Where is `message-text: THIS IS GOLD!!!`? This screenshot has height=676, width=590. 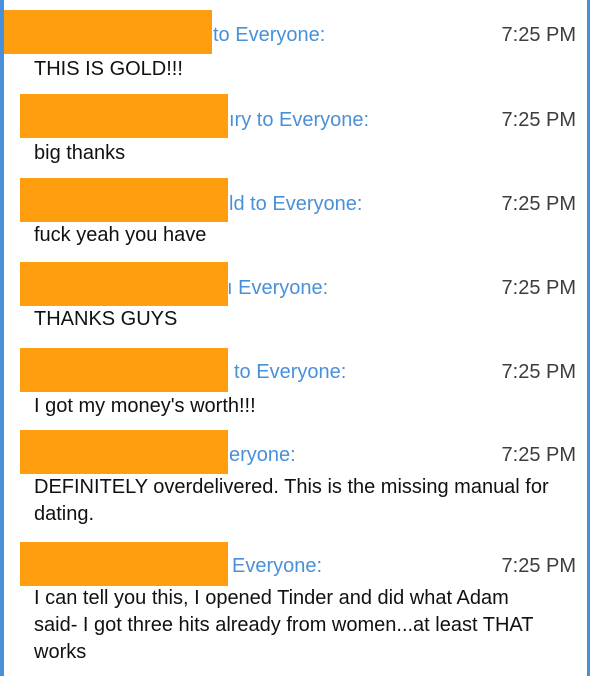 message-text: THIS IS GOLD!!! is located at coordinates (108, 69).